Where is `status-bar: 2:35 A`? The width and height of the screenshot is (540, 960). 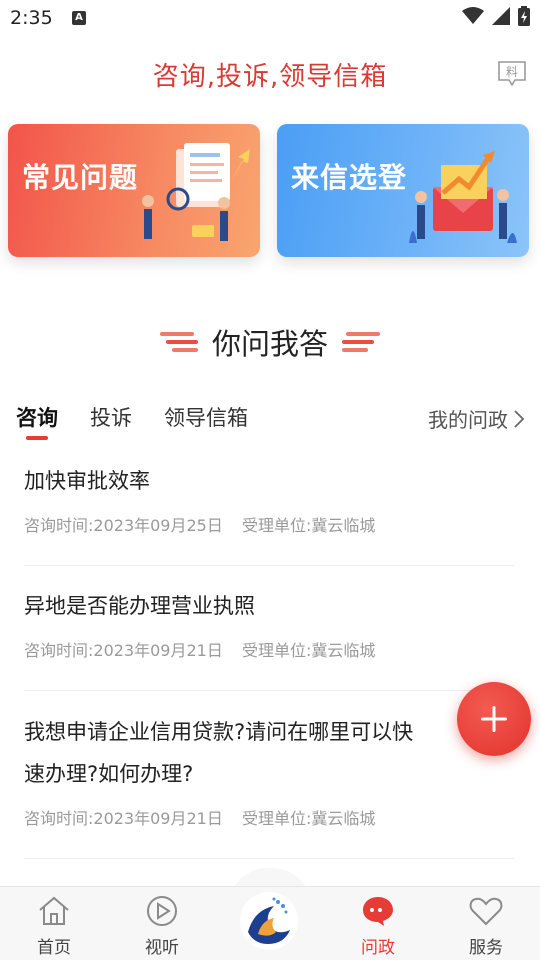
status-bar: 2:35 A is located at coordinates (270, 20).